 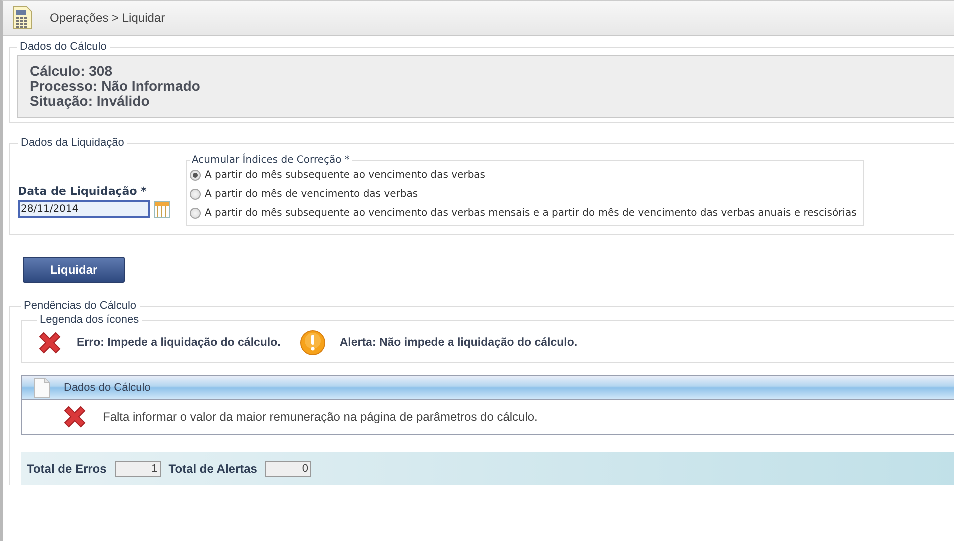 I want to click on group-legend: Legenda dos ícones, so click(x=89, y=320).